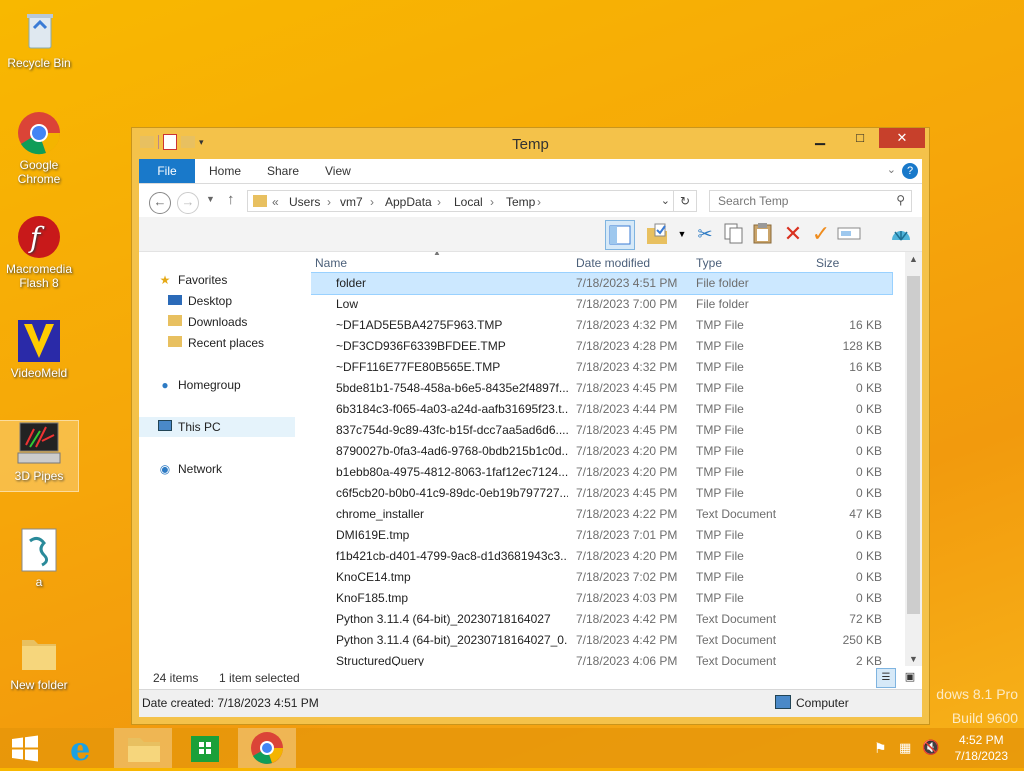 The width and height of the screenshot is (1024, 771). Describe the element at coordinates (331, 263) in the screenshot. I see `column-name: Name` at that location.